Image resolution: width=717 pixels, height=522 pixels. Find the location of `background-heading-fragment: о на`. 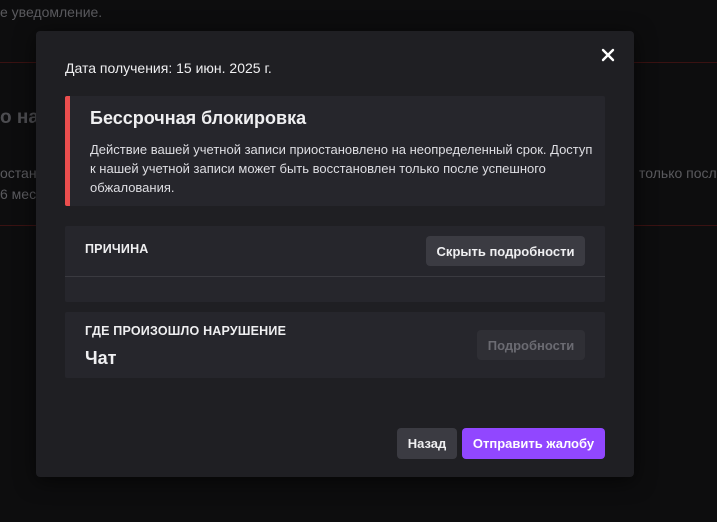

background-heading-fragment: о на is located at coordinates (19, 117).